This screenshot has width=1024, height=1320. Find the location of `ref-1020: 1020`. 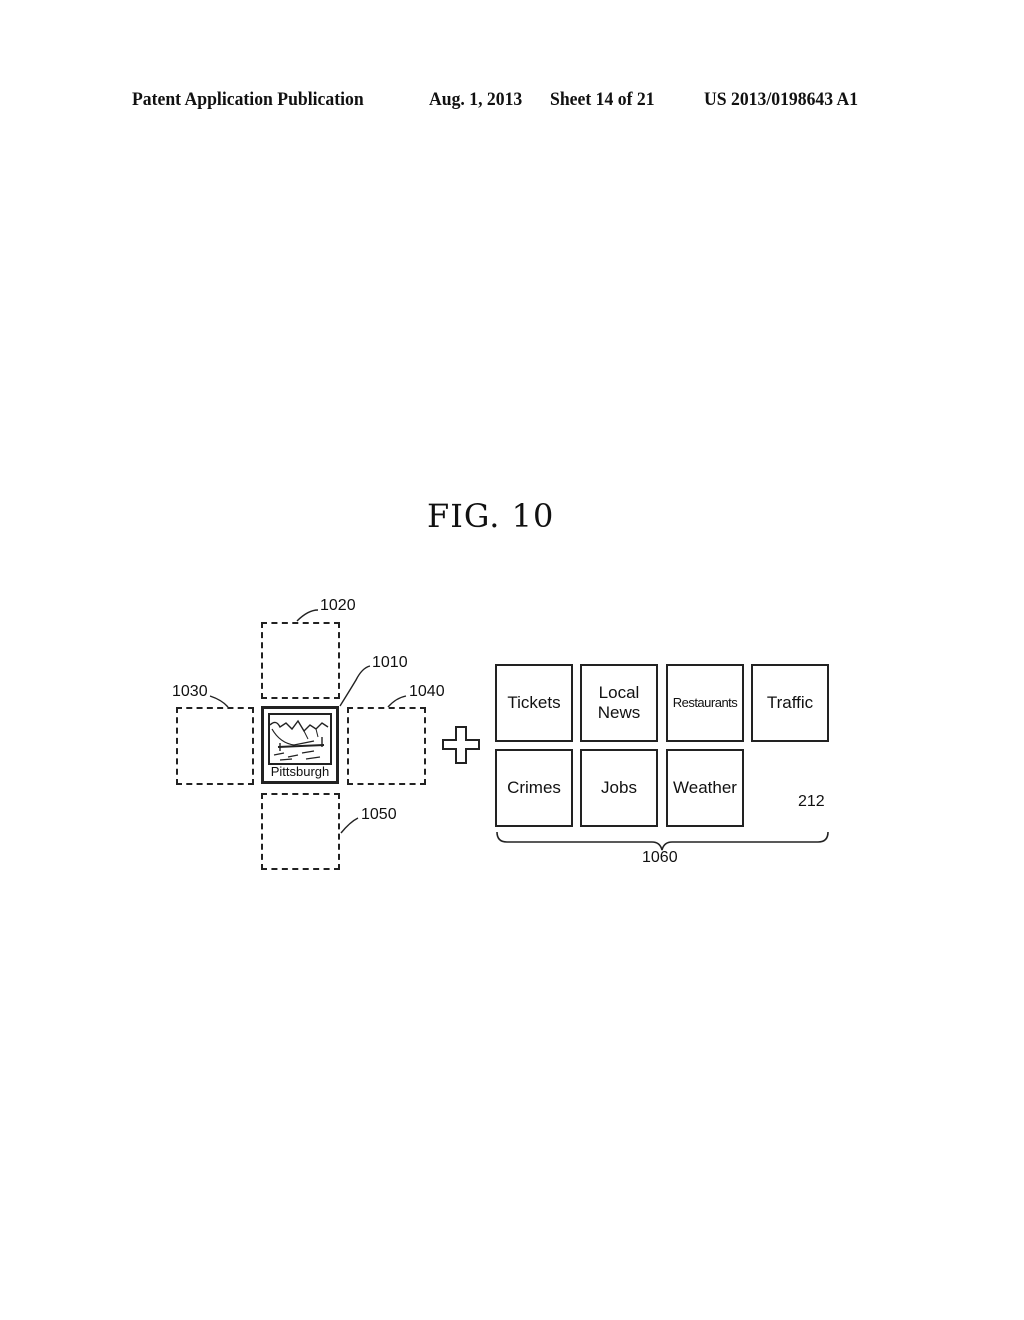

ref-1020: 1020 is located at coordinates (338, 605).